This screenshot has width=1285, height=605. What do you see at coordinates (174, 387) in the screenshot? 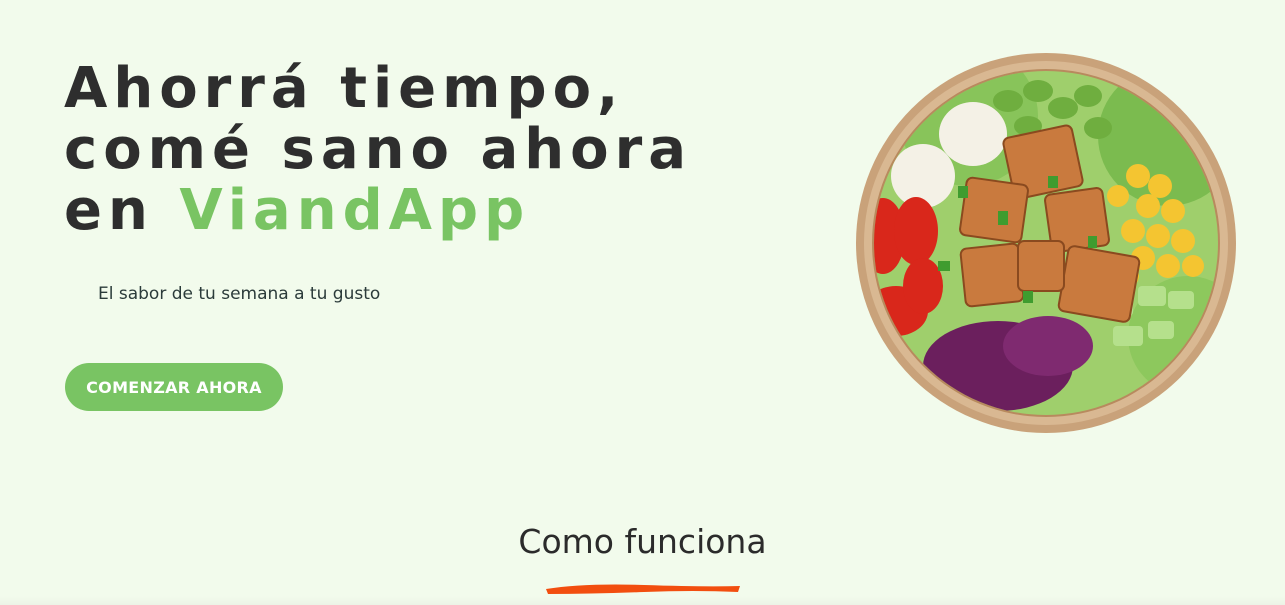
I see `start-now-button: COMENZAR AHORA` at bounding box center [174, 387].